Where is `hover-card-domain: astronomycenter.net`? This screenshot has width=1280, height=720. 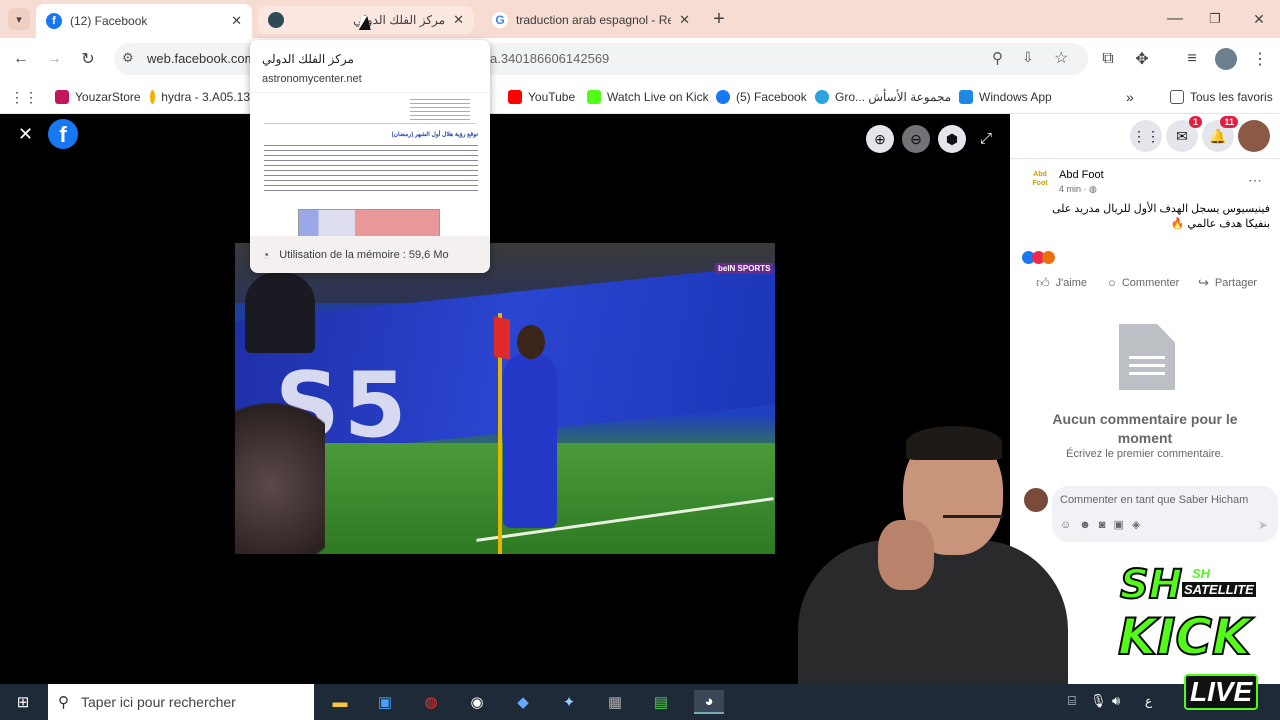 hover-card-domain: astronomycenter.net is located at coordinates (312, 79).